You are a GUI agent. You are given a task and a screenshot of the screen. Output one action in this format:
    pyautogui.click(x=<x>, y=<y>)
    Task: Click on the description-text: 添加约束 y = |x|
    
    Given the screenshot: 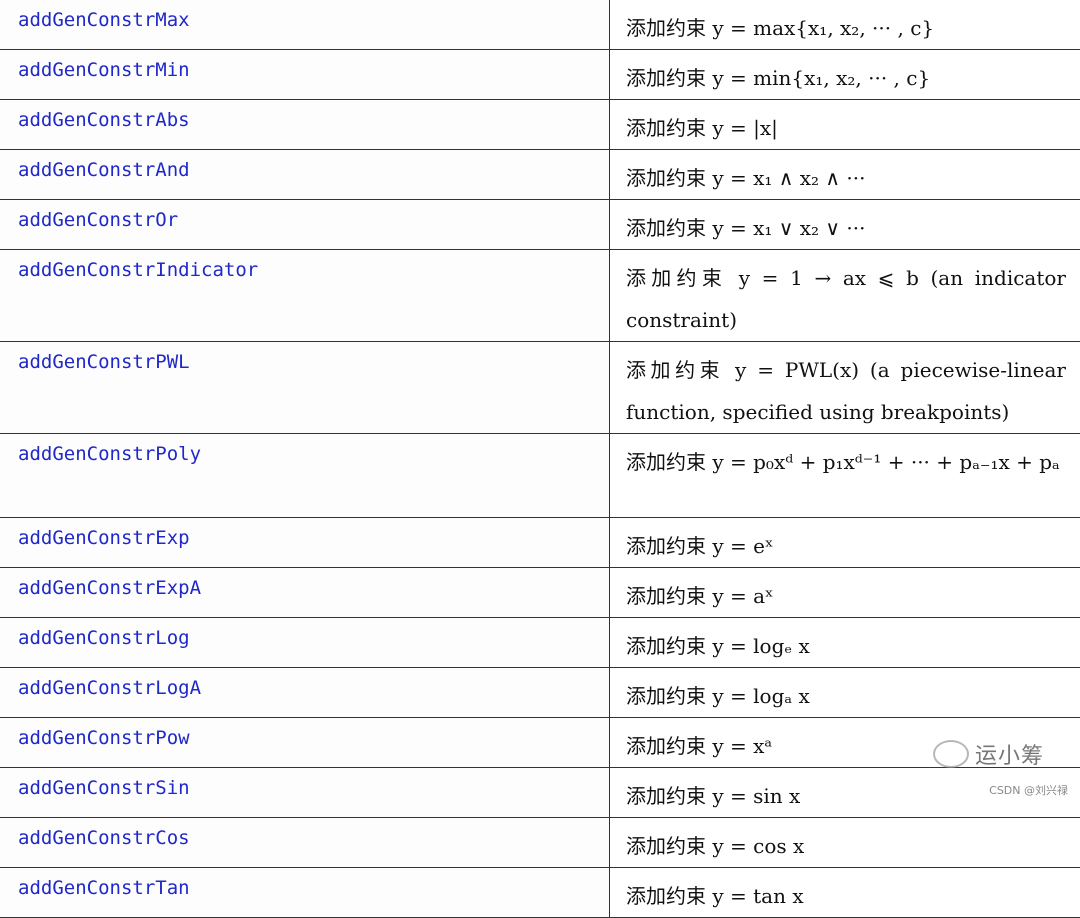 What is the action you would take?
    pyautogui.click(x=845, y=124)
    